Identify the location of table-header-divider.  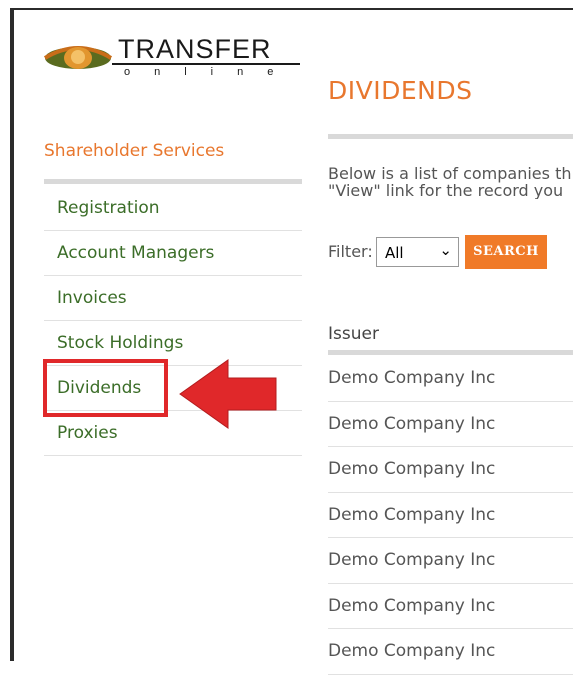
(450, 352).